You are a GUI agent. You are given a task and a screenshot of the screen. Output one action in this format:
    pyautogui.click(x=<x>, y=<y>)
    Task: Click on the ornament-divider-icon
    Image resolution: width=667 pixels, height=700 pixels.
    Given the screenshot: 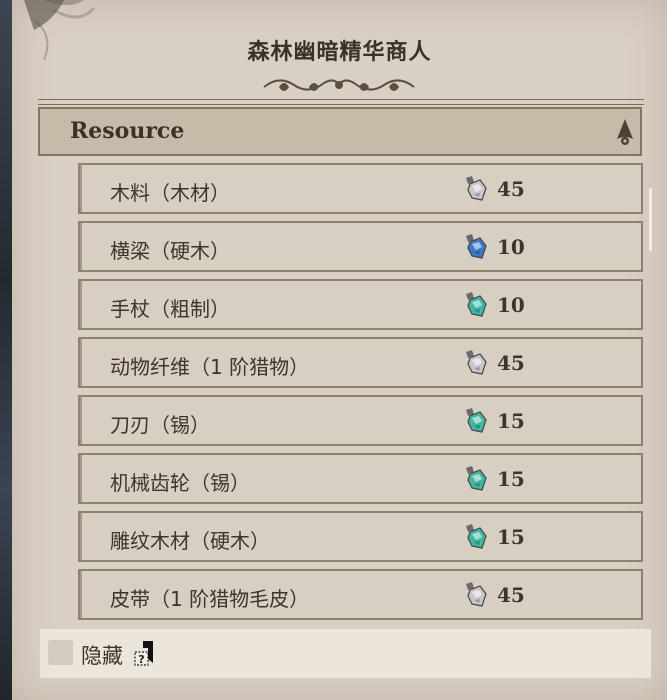 What is the action you would take?
    pyautogui.click(x=339, y=85)
    